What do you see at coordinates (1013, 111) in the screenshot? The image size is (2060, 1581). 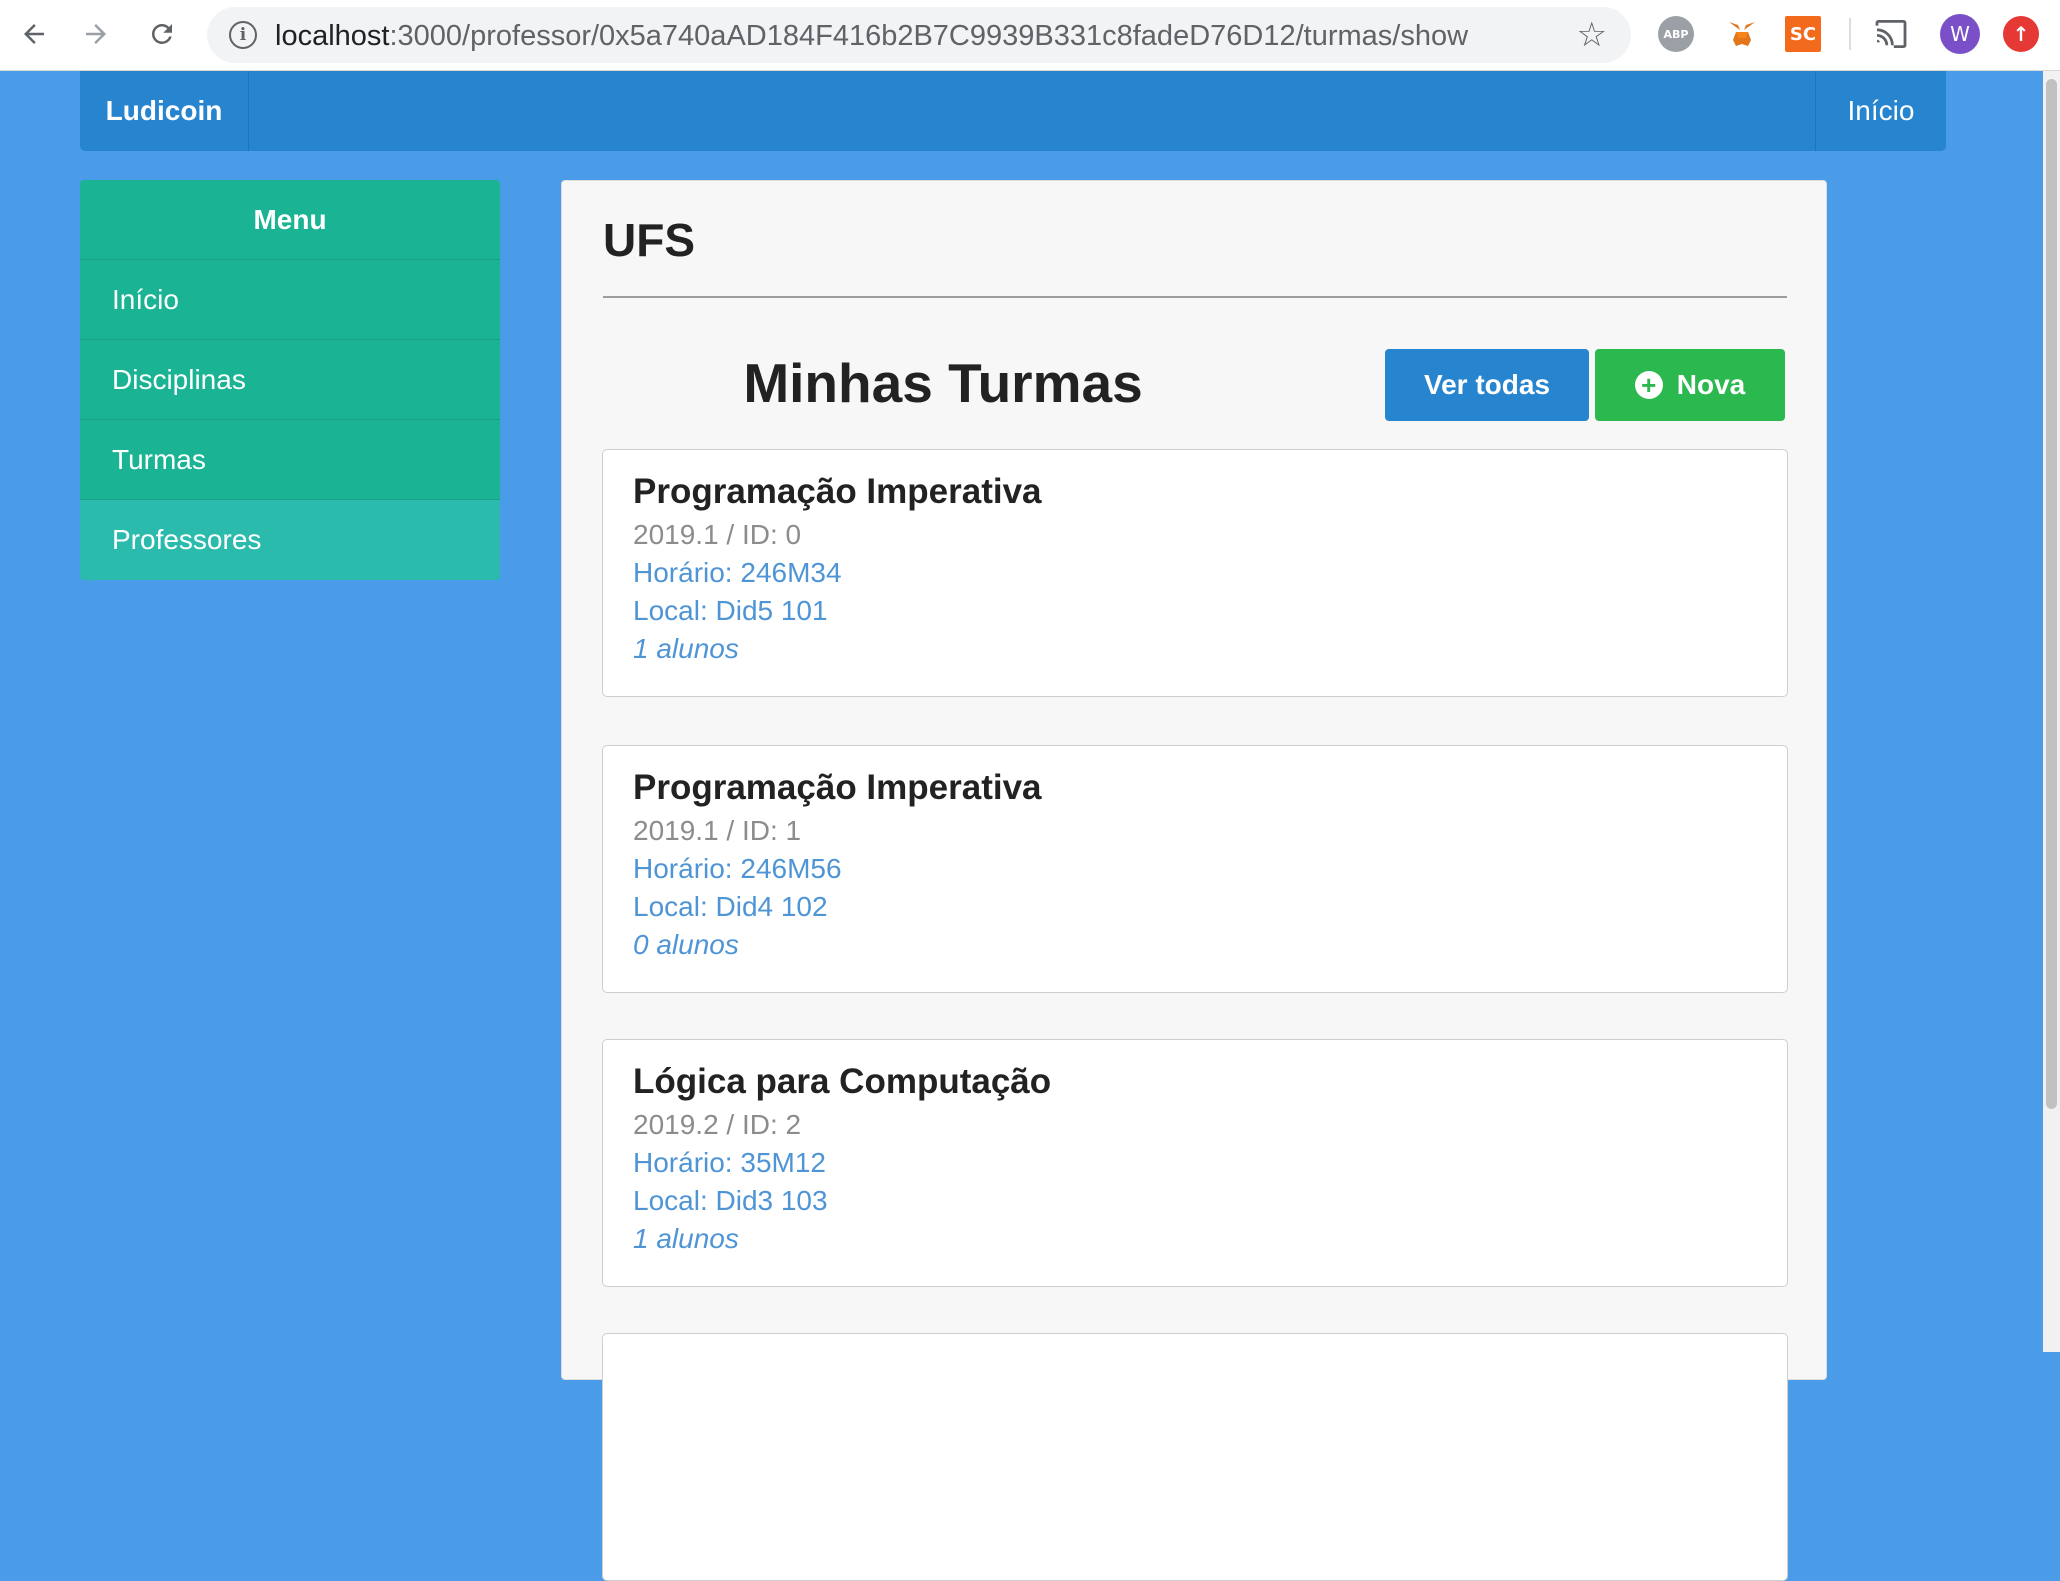 I see `top-navbar: Ludicoin Início` at bounding box center [1013, 111].